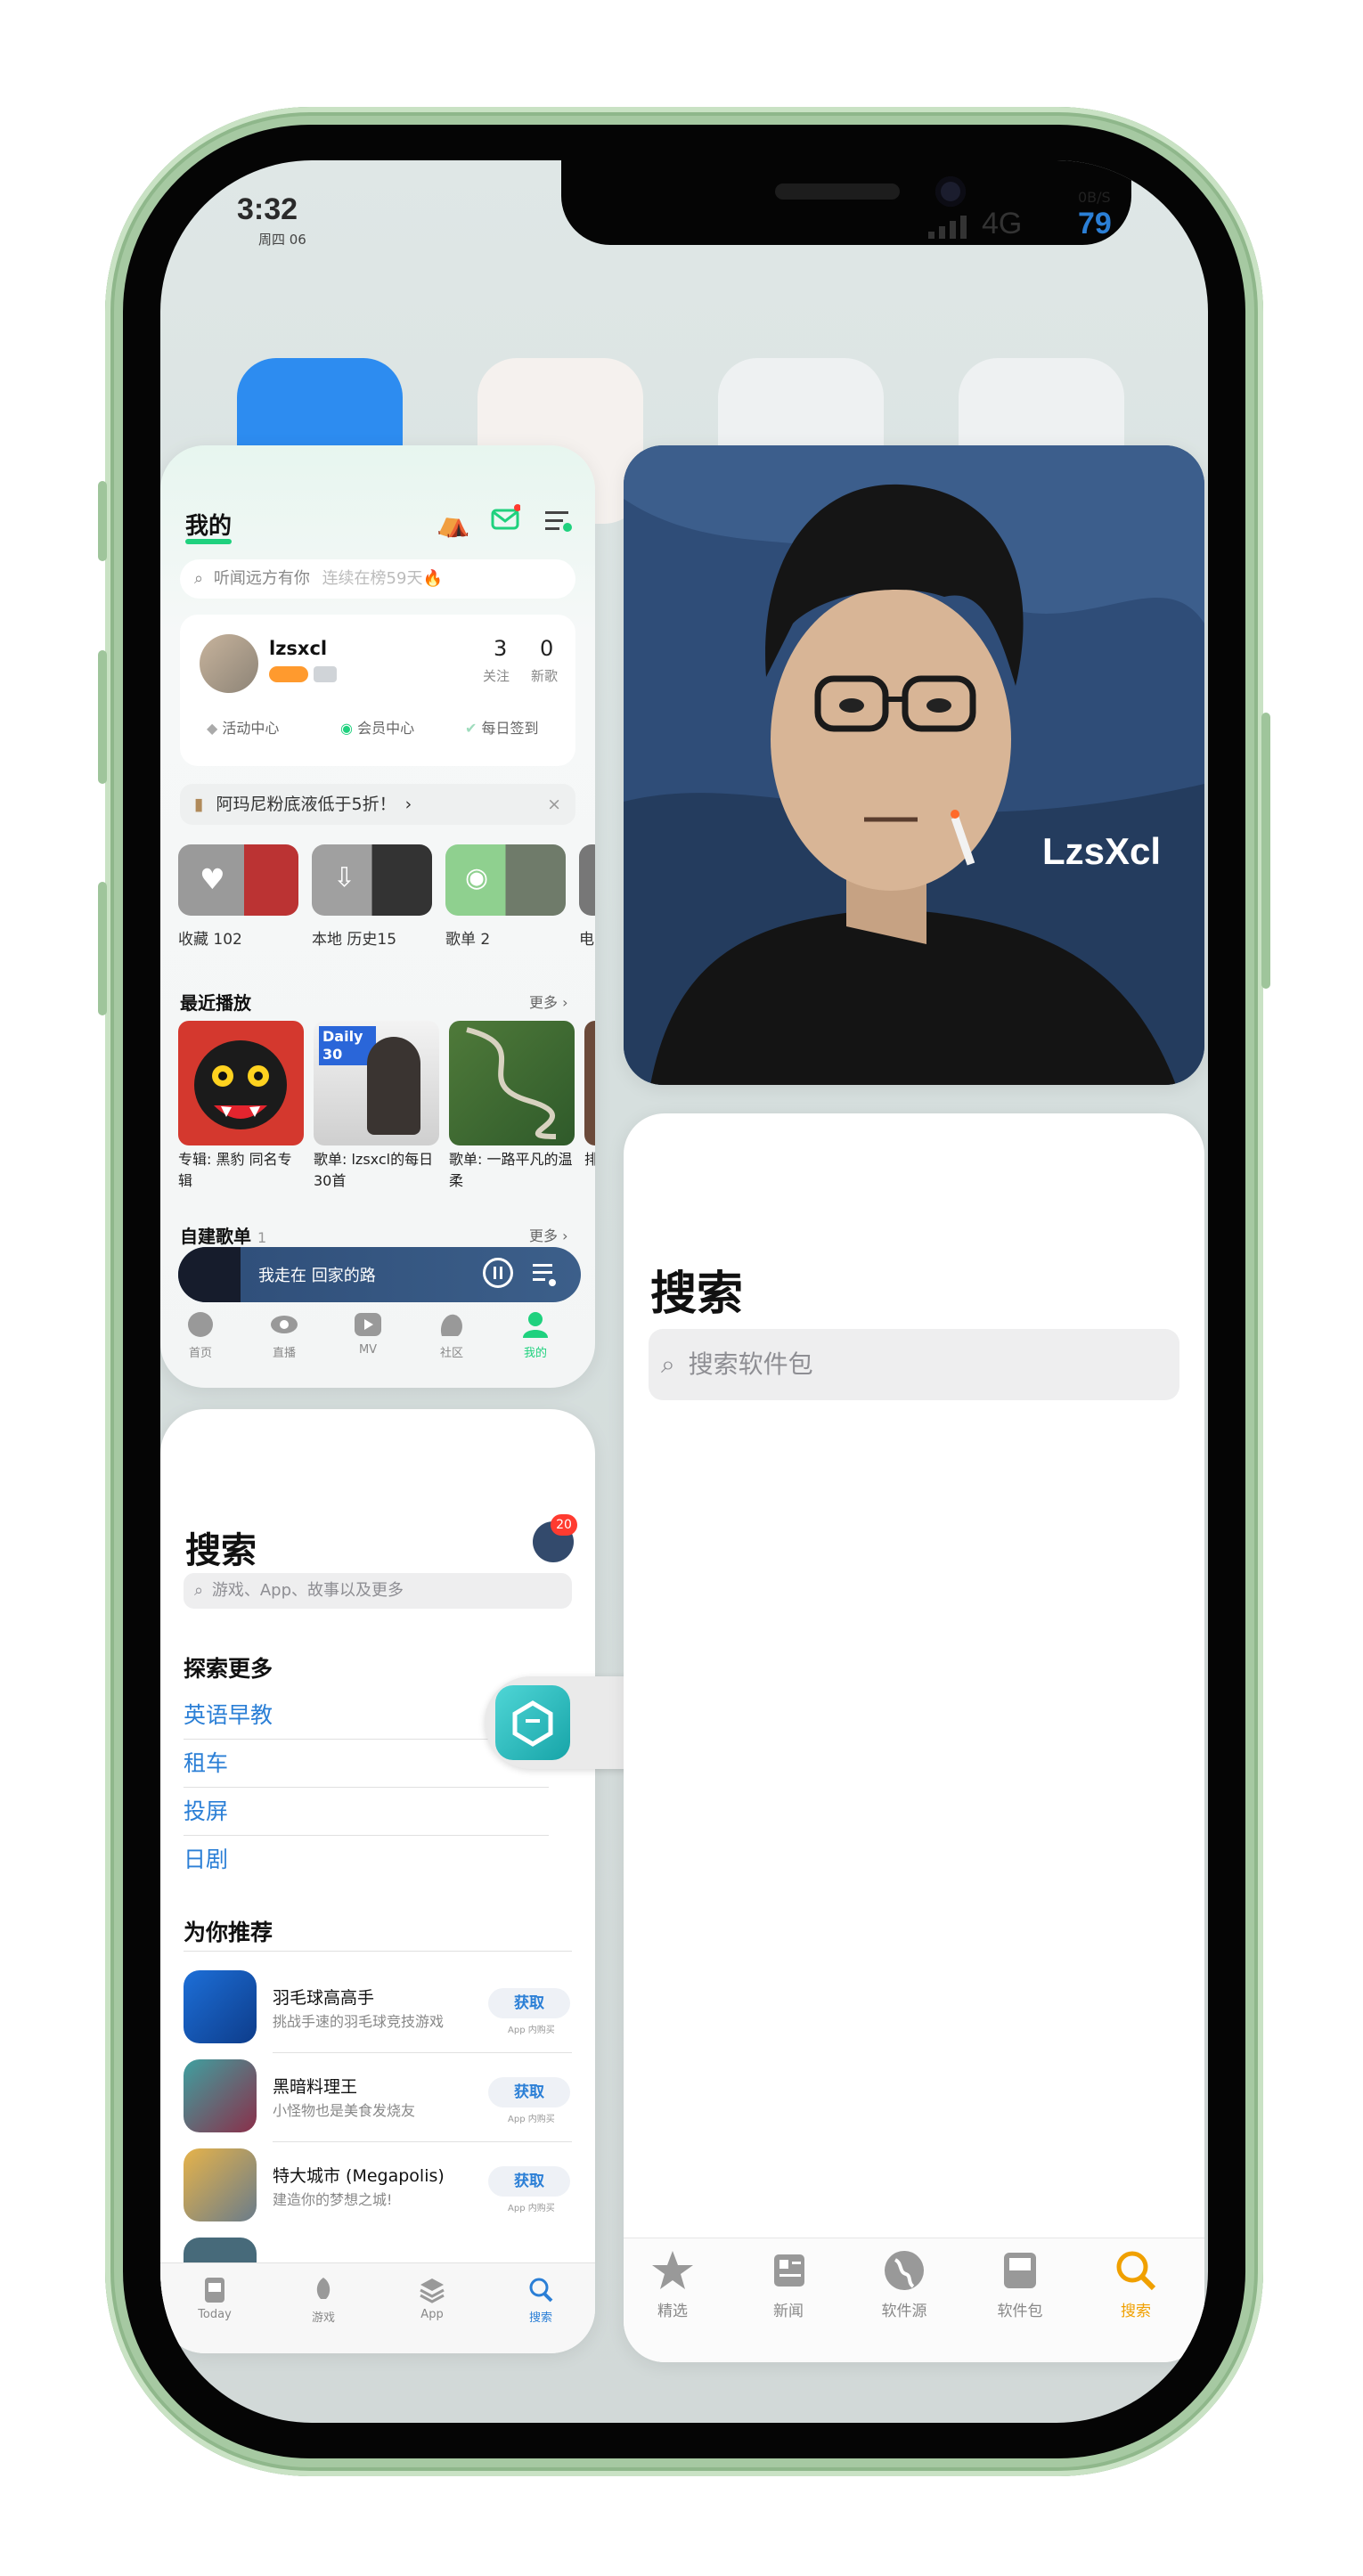  Describe the element at coordinates (374, 1333) in the screenshot. I see `music-tab-mv: MV` at that location.